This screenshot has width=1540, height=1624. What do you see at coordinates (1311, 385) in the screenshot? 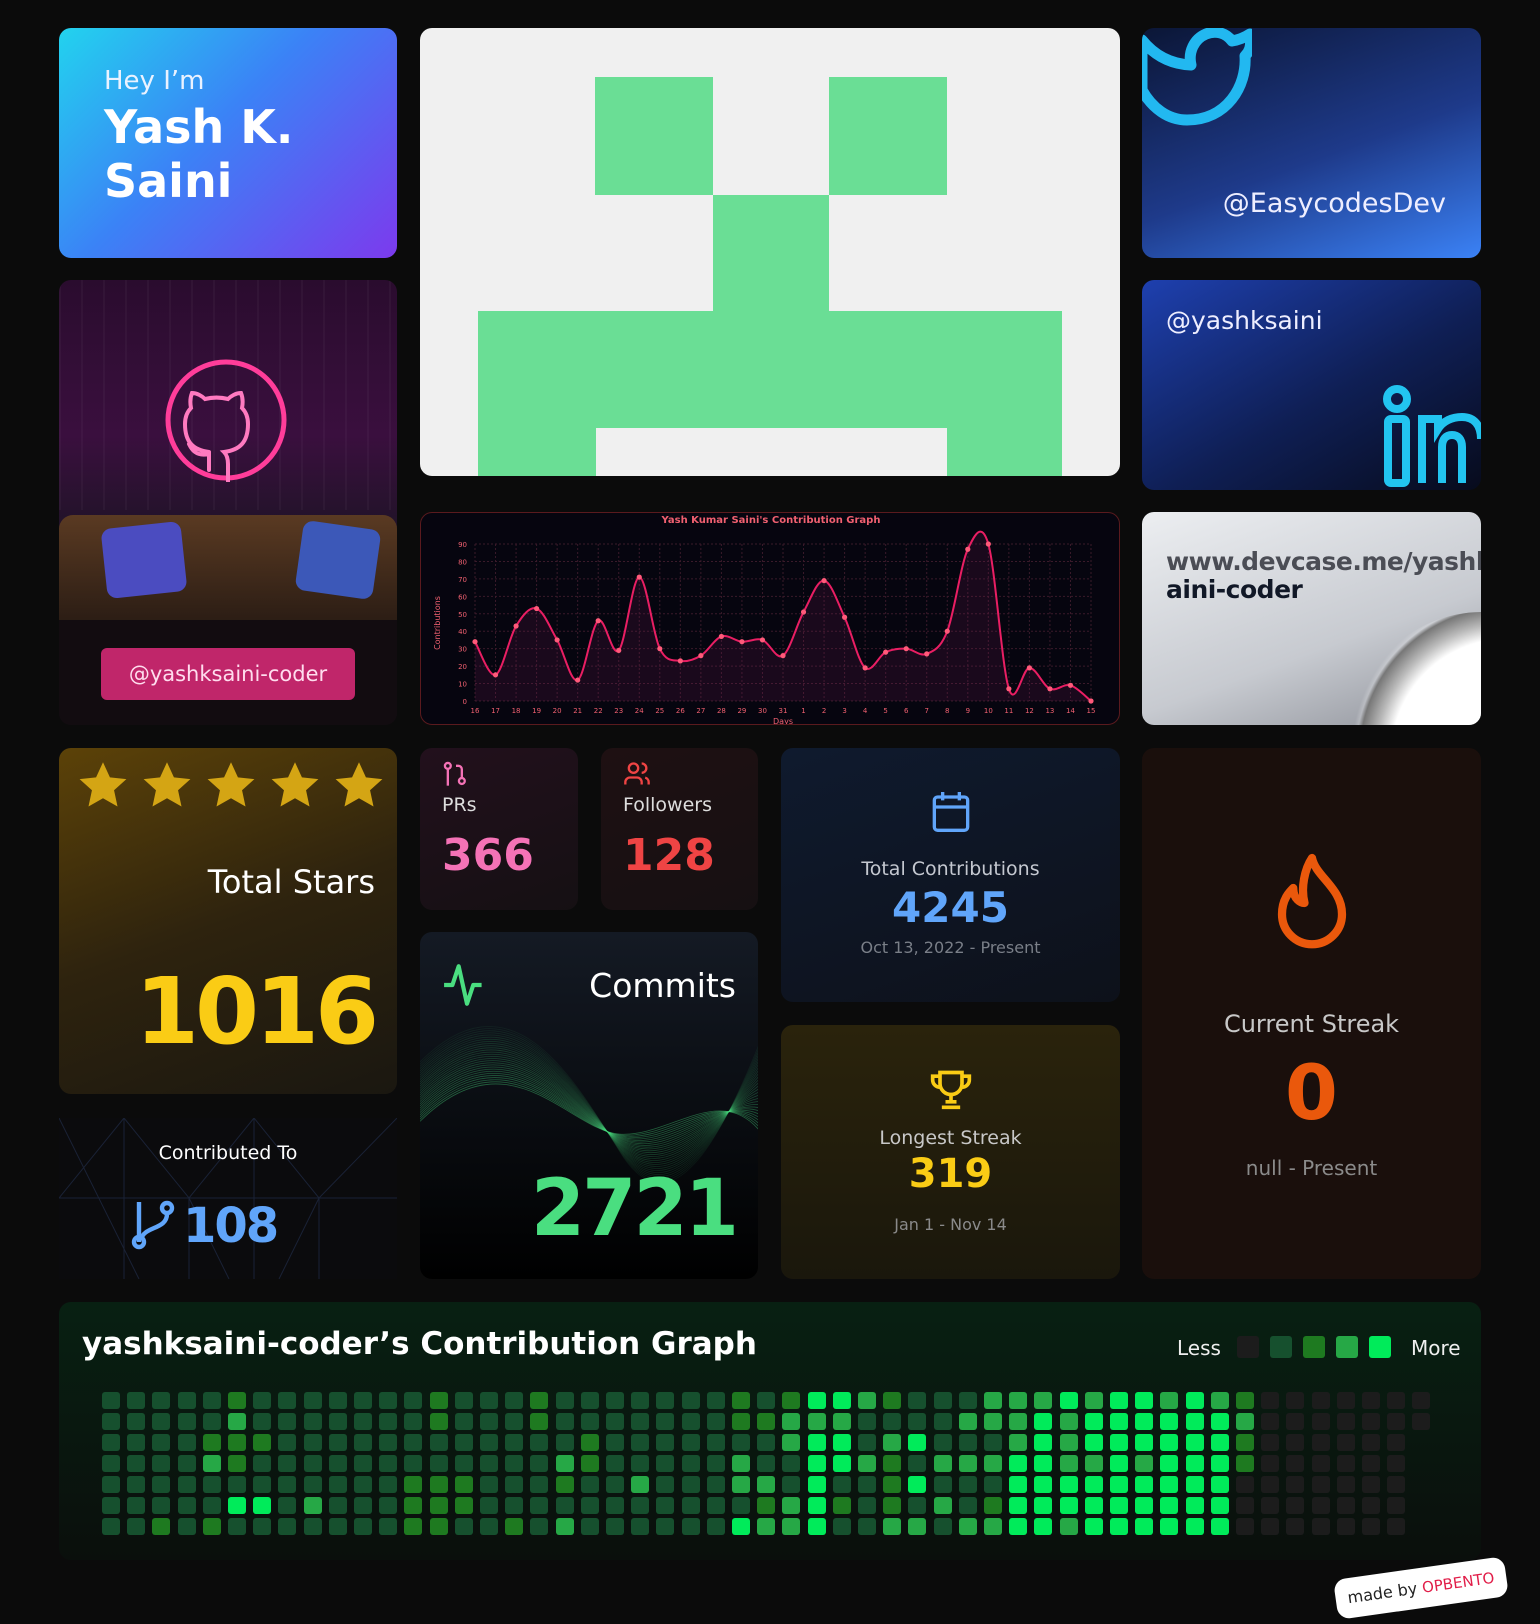
I see `linkedin-card: @yashksaini` at bounding box center [1311, 385].